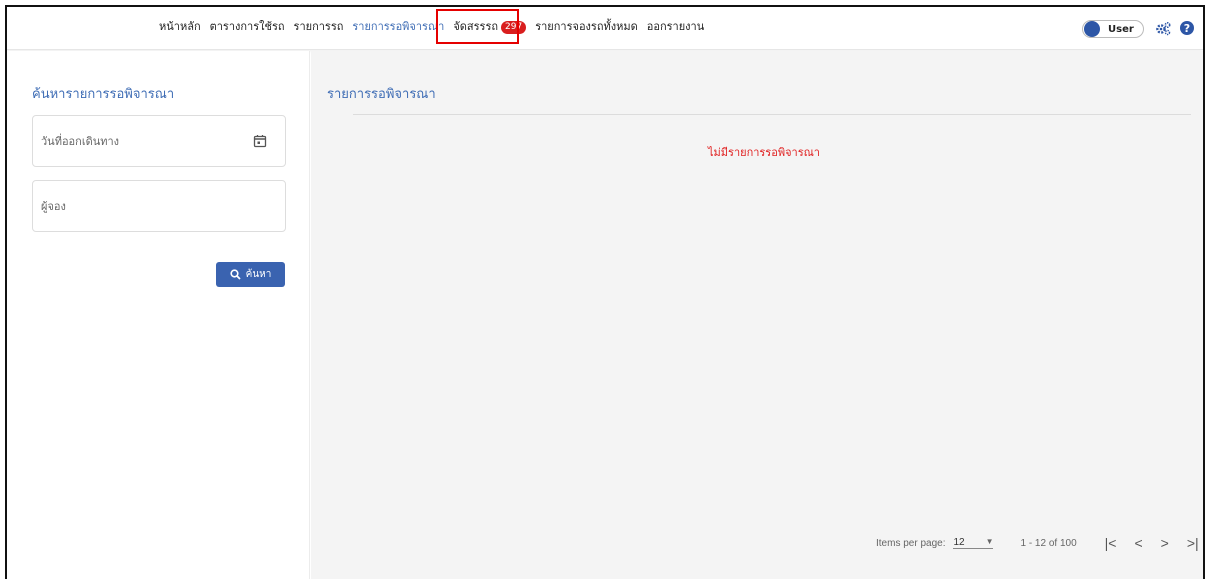  I want to click on booker-field, so click(159, 206).